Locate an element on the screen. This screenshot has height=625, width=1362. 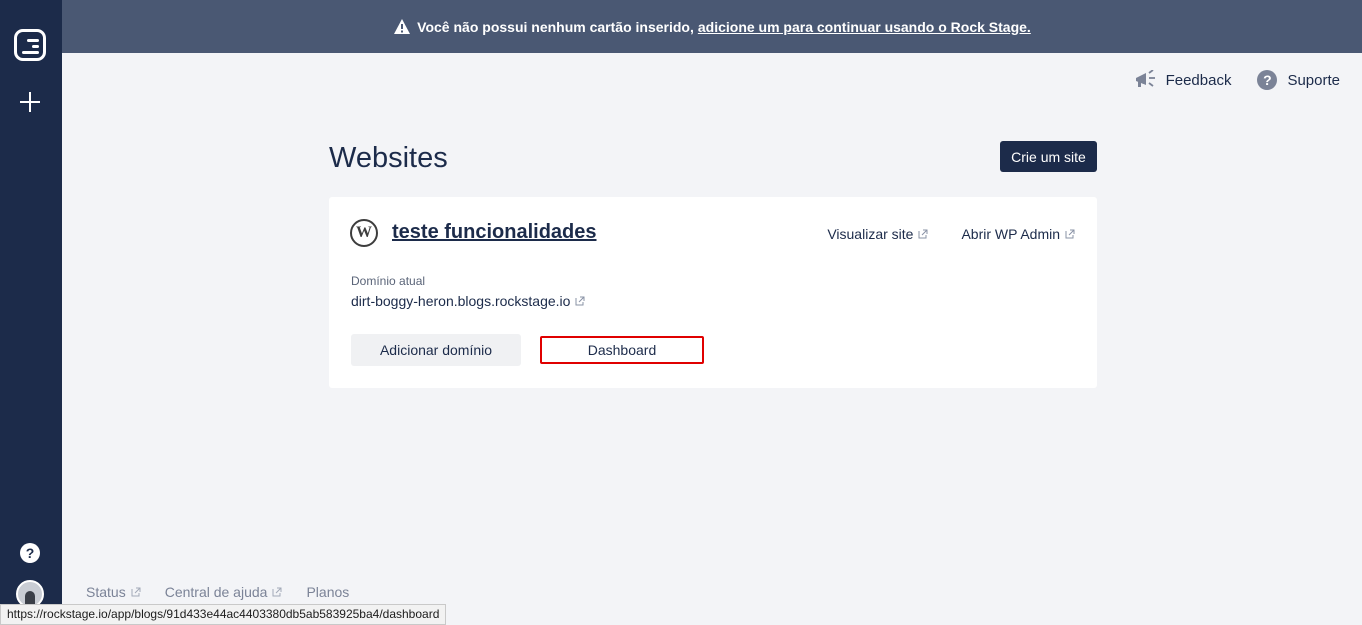
help-icon: ? is located at coordinates (30, 553).